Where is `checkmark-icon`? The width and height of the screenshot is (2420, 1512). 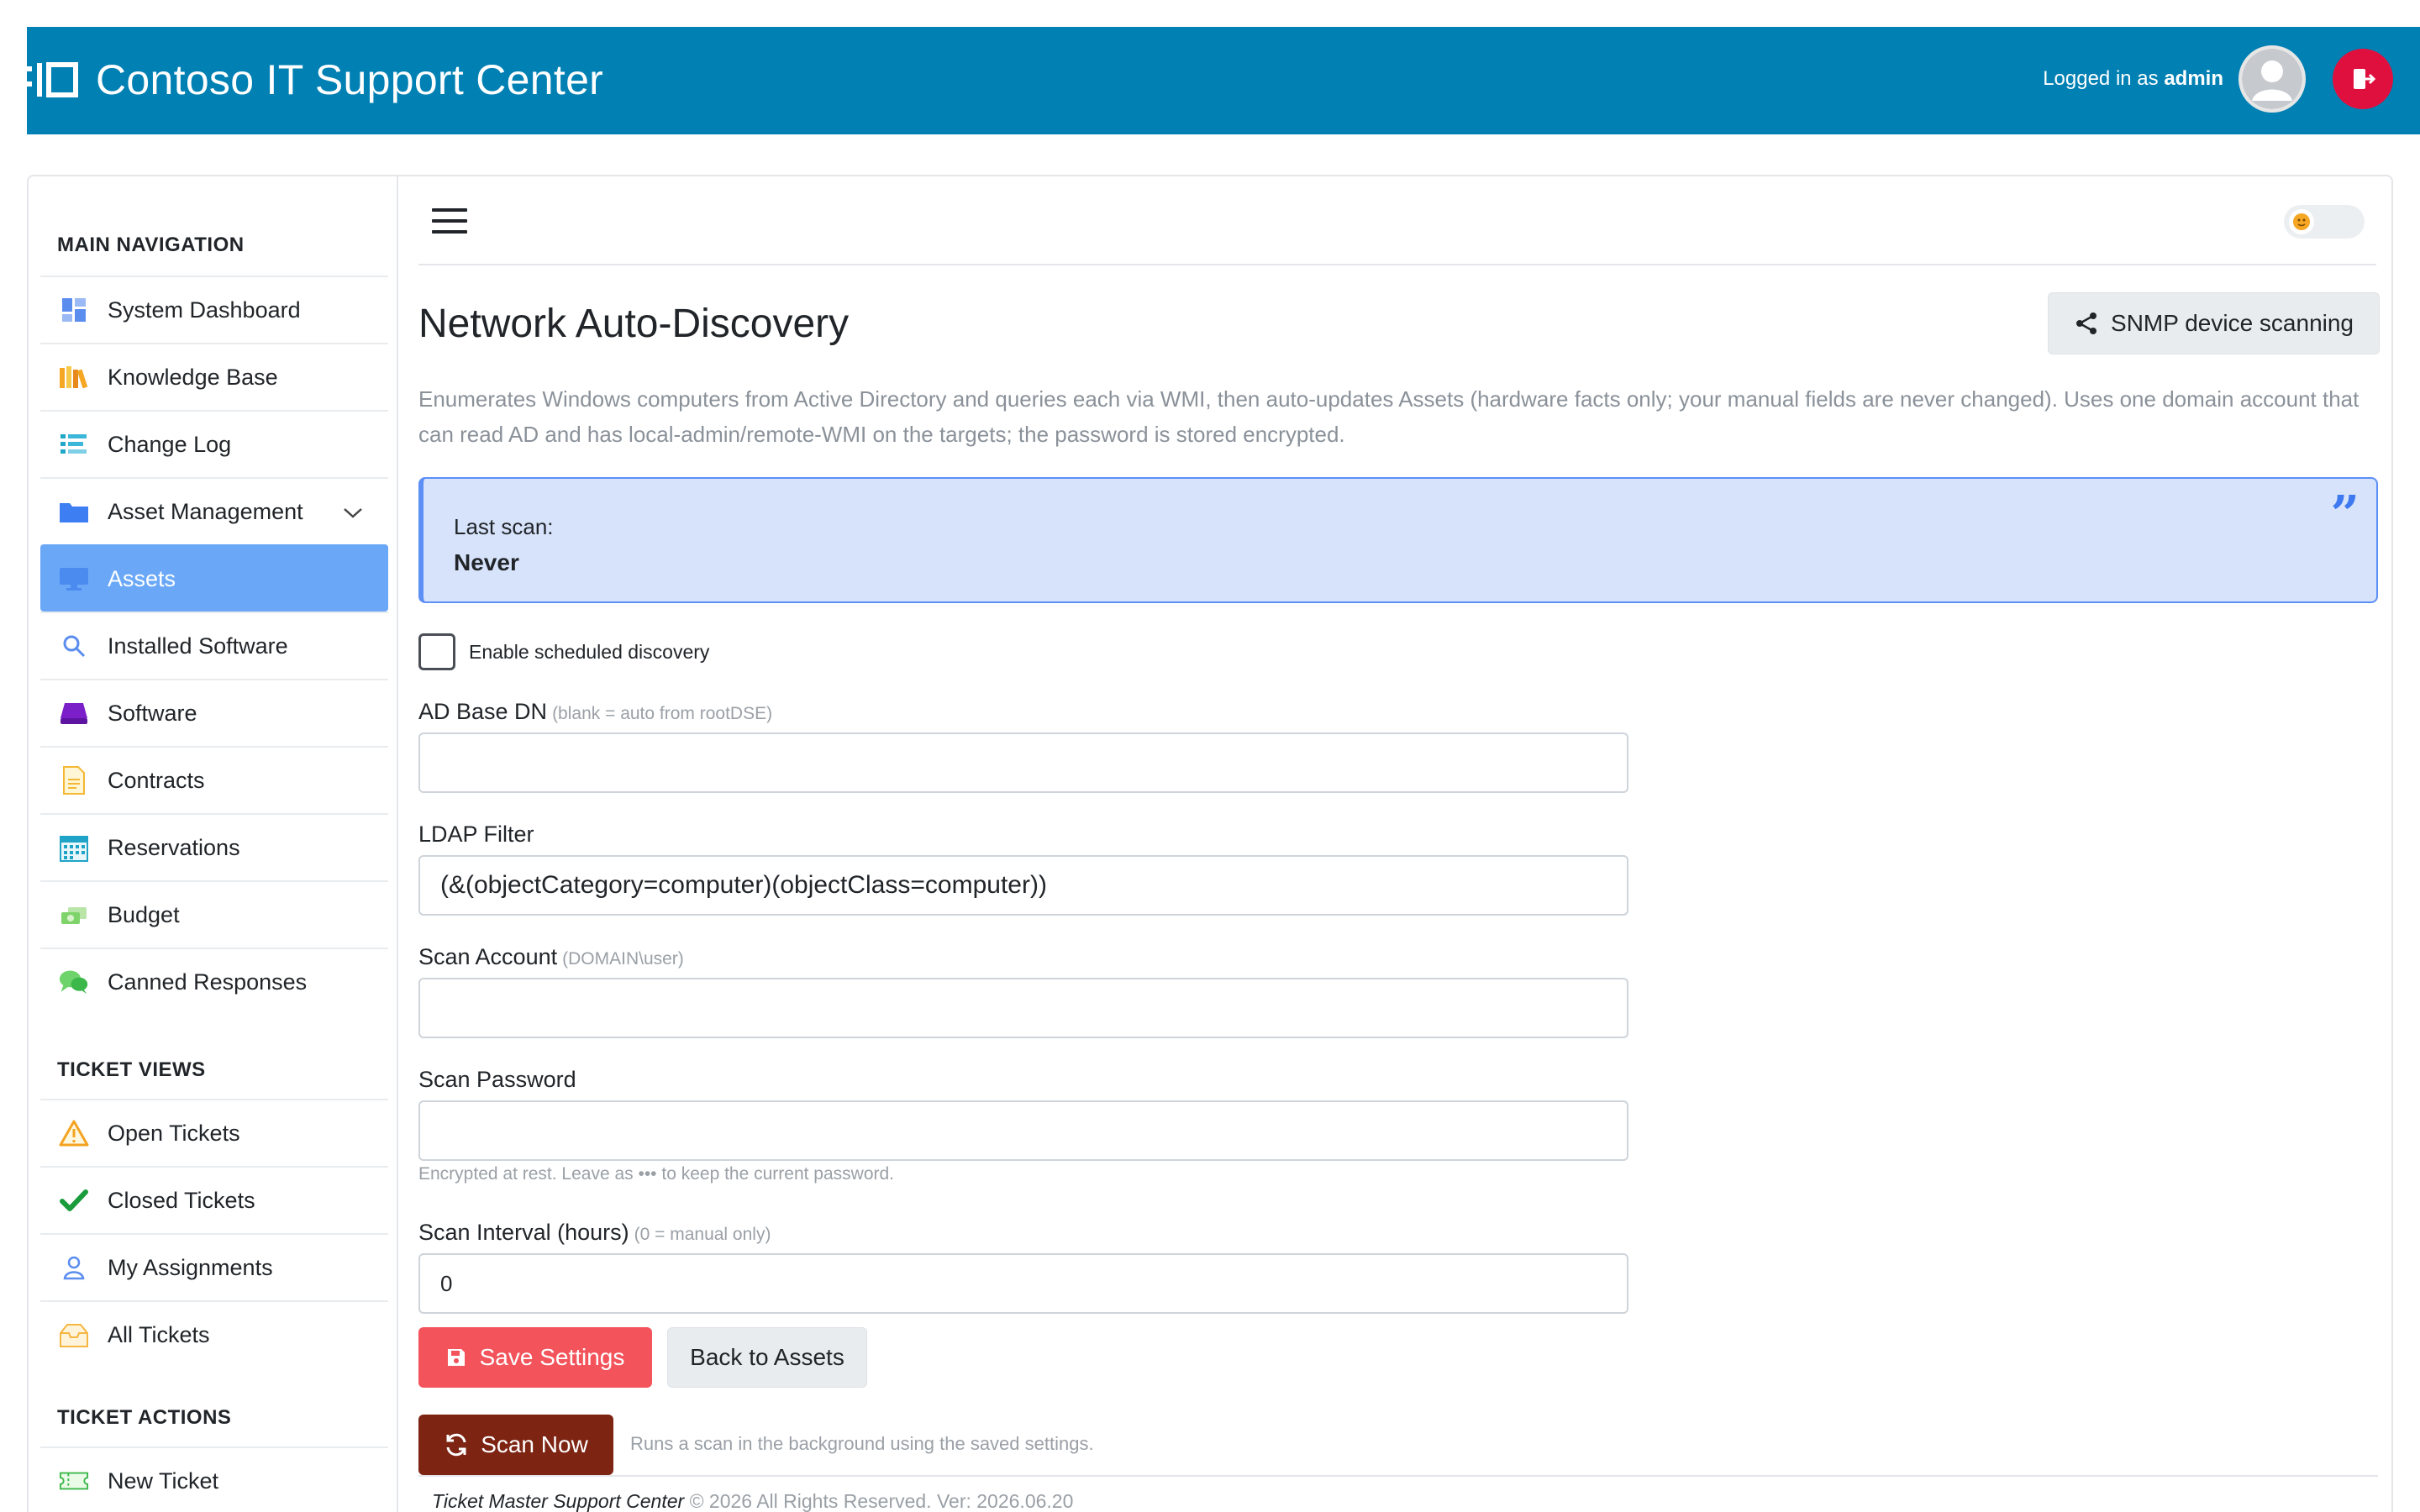 checkmark-icon is located at coordinates (74, 1200).